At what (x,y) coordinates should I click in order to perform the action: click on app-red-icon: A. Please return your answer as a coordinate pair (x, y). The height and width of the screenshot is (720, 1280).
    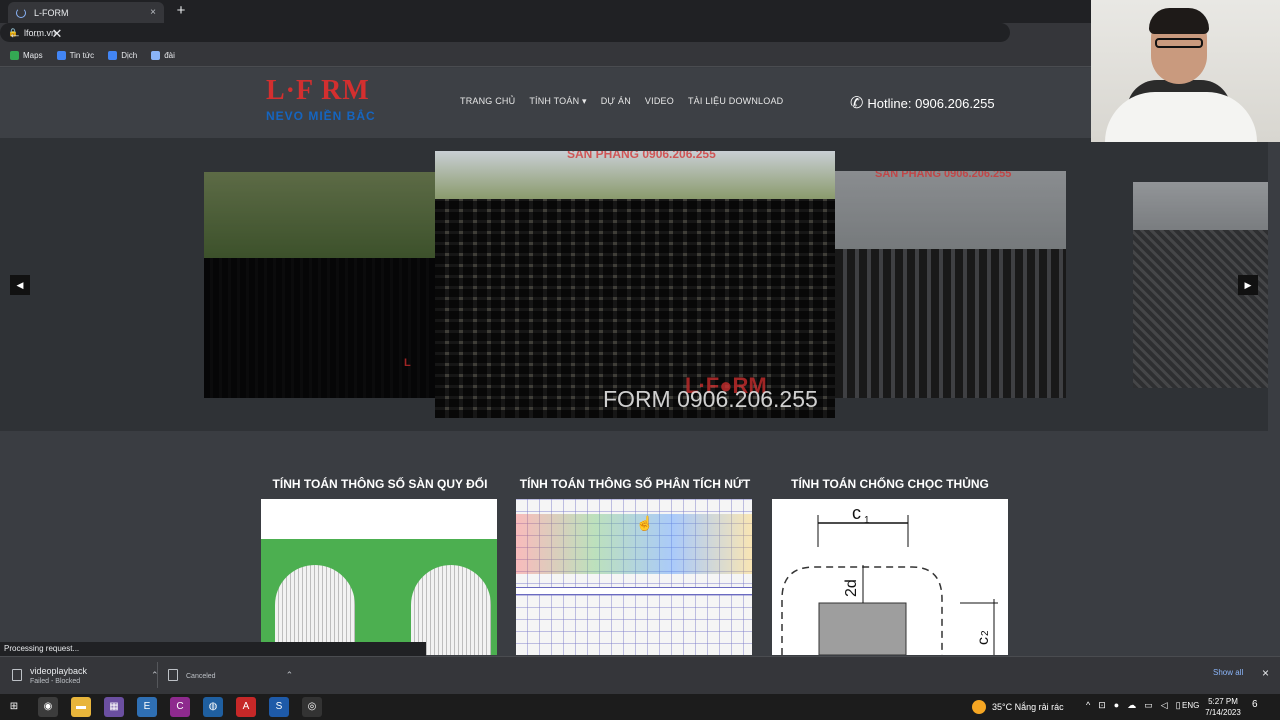
    Looking at the image, I should click on (246, 707).